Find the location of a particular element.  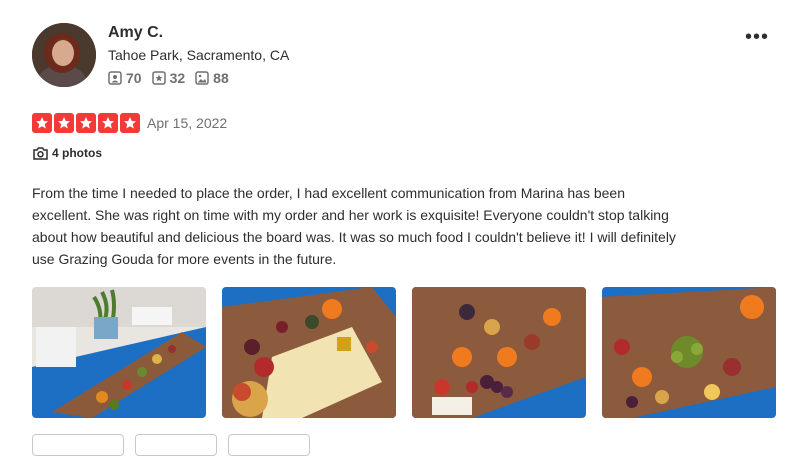

friends-count: 70 is located at coordinates (125, 78).